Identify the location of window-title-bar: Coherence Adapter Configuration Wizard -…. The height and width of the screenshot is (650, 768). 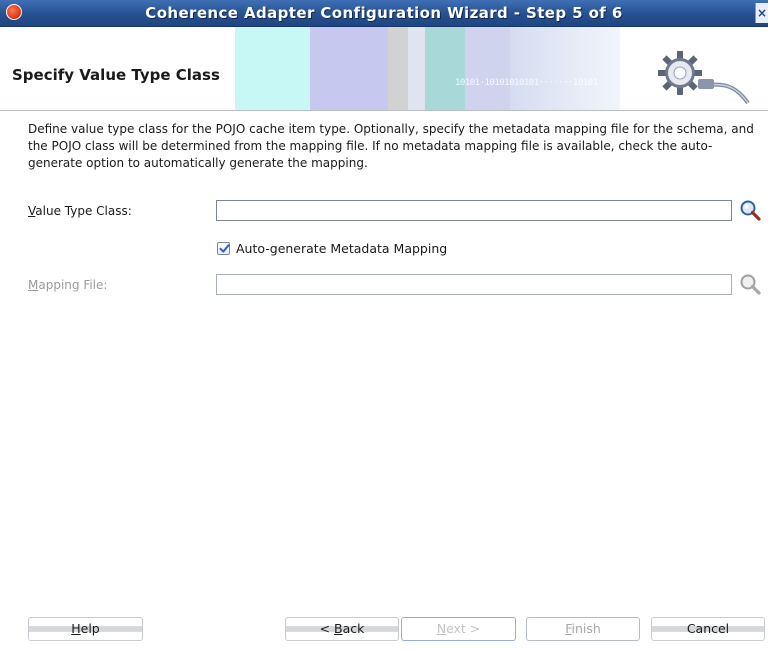
(384, 13).